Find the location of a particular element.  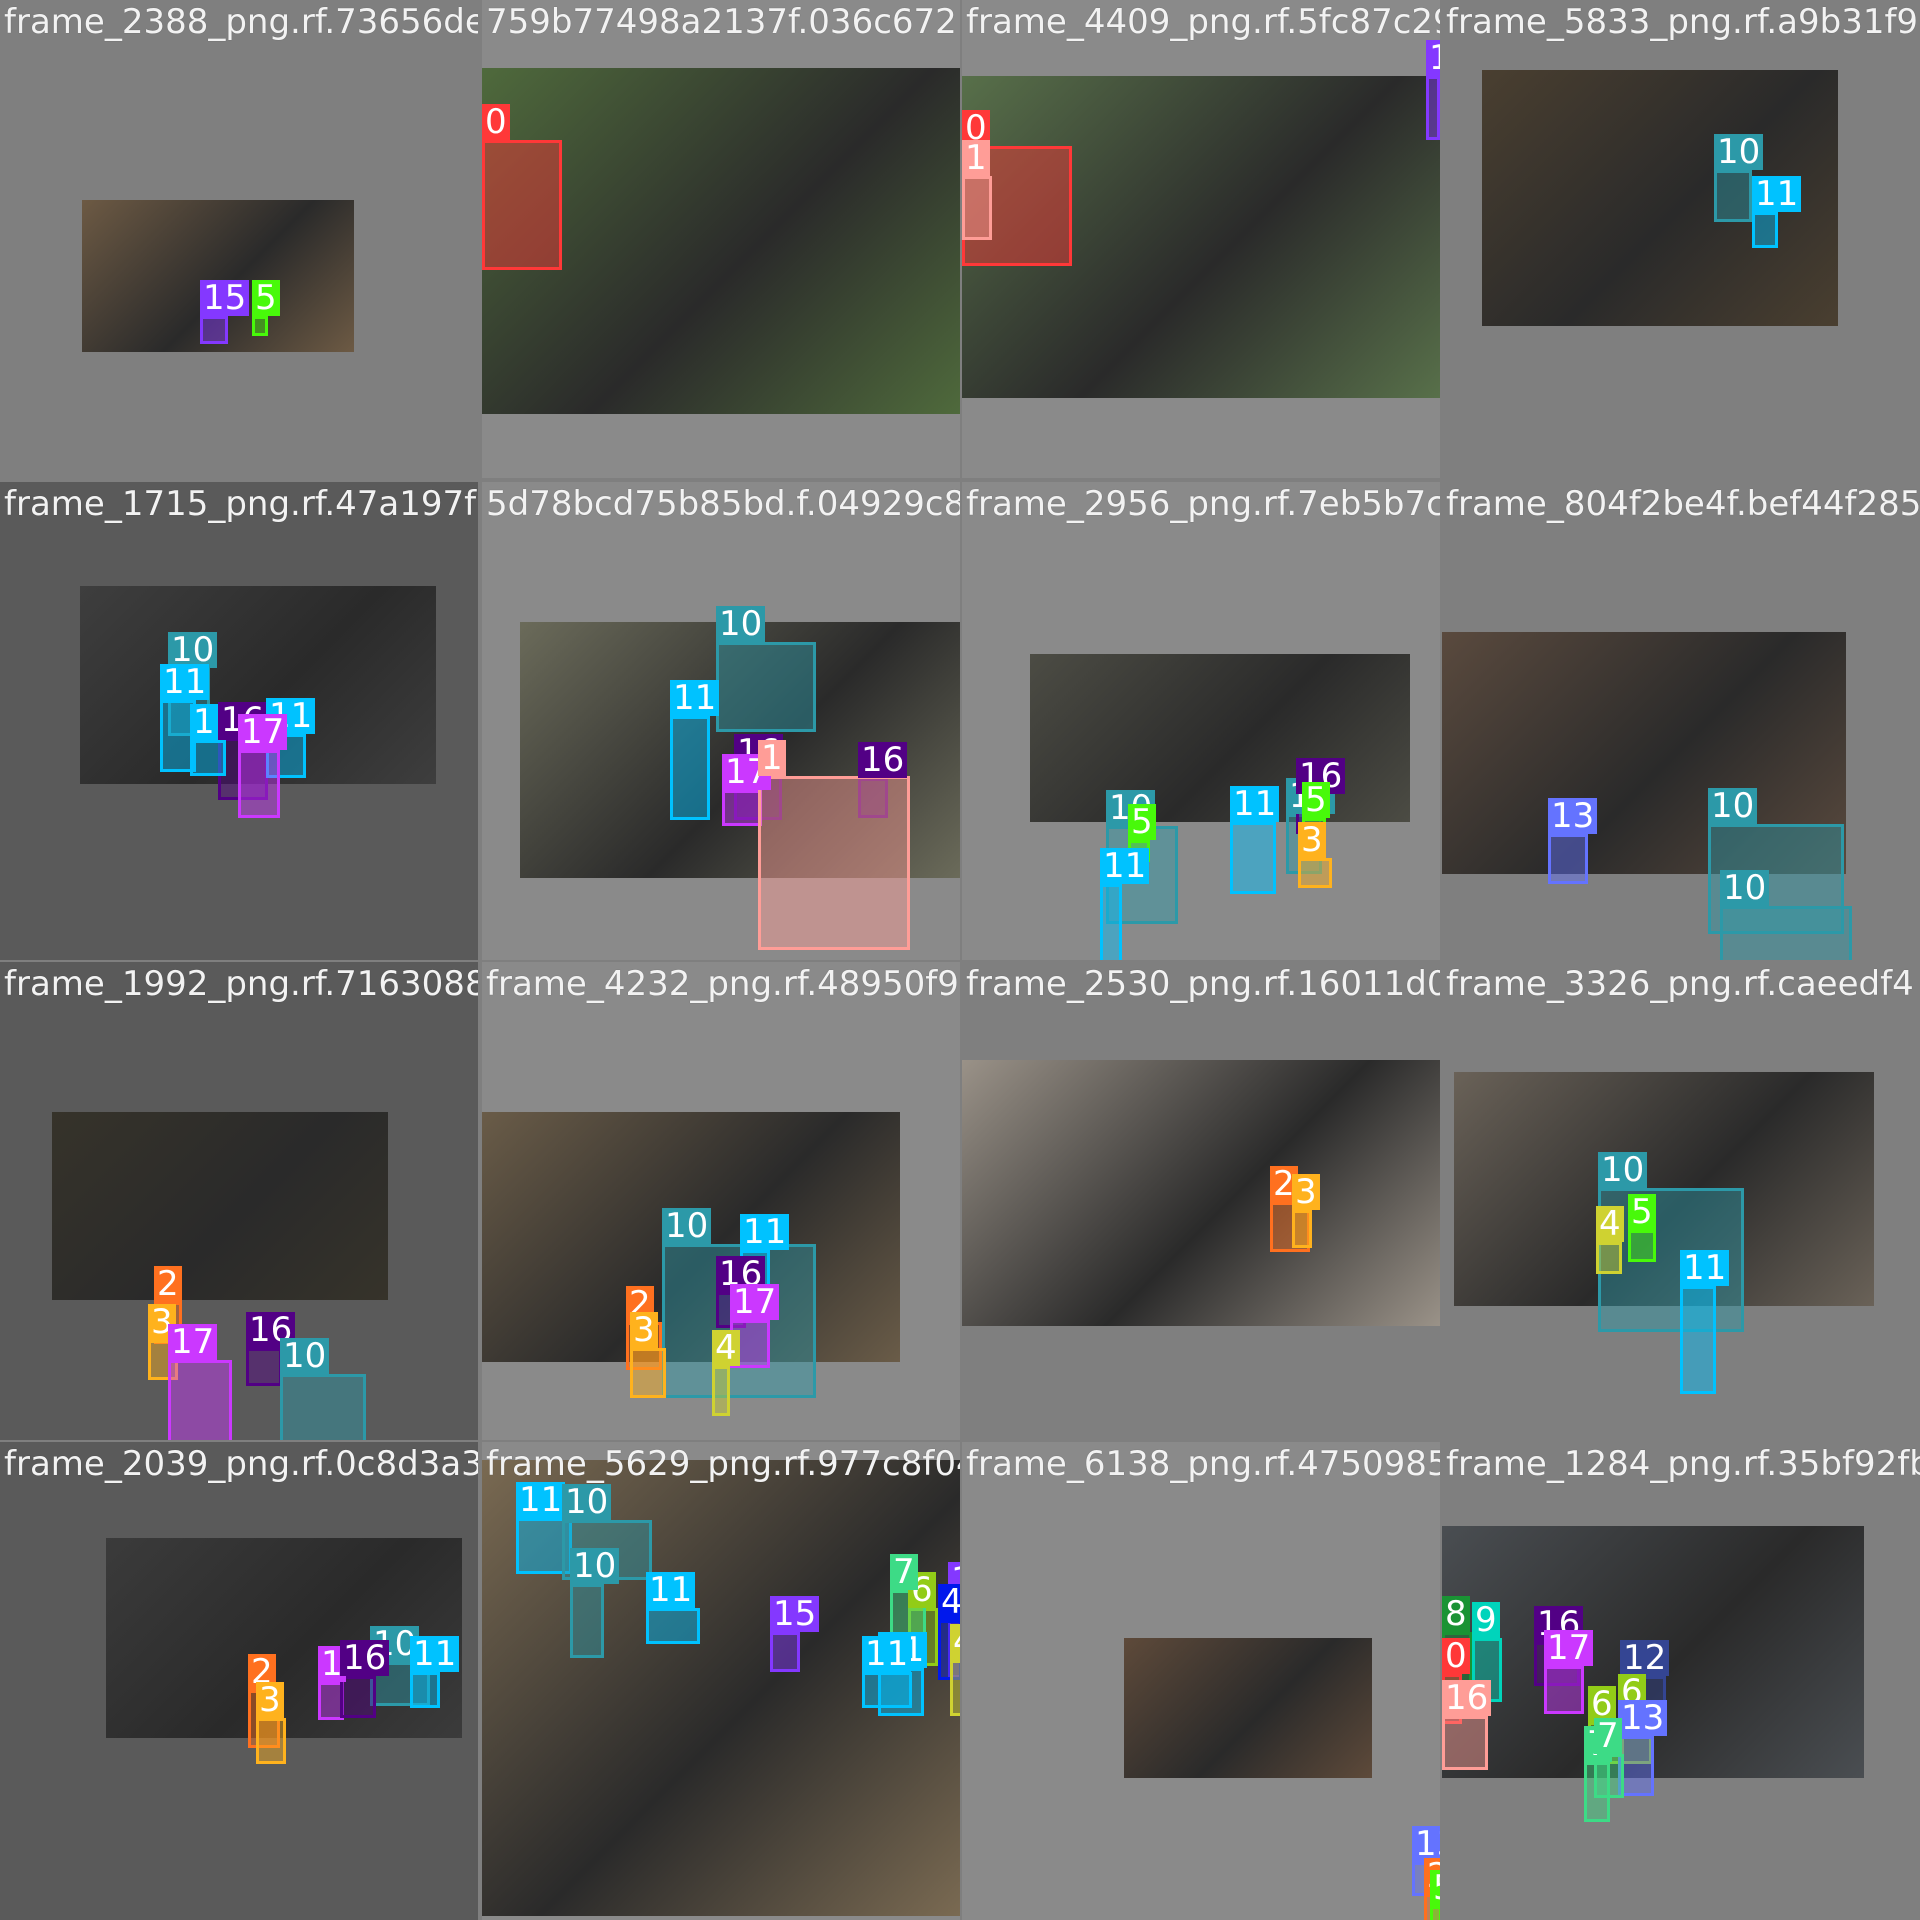

mosaic-tile: 15 5 frame_2388_png.rf.73656de is located at coordinates (239, 239).